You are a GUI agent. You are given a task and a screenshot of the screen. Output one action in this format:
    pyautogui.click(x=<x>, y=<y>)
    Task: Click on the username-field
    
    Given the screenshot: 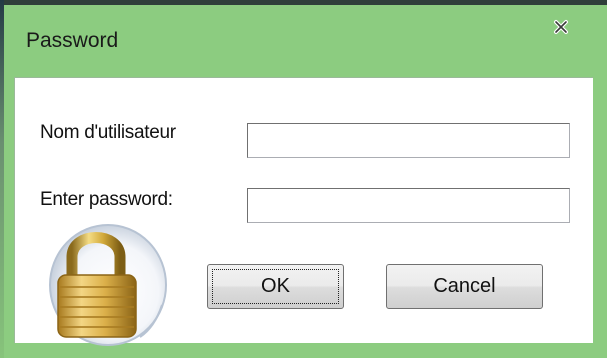 What is the action you would take?
    pyautogui.click(x=408, y=140)
    